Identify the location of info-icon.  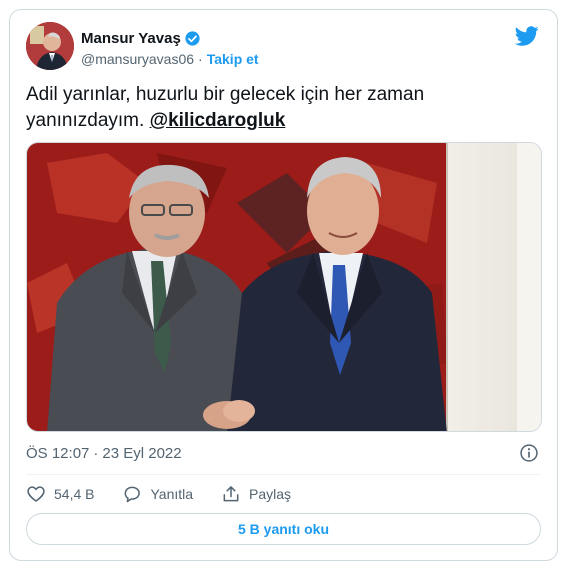
(529, 453).